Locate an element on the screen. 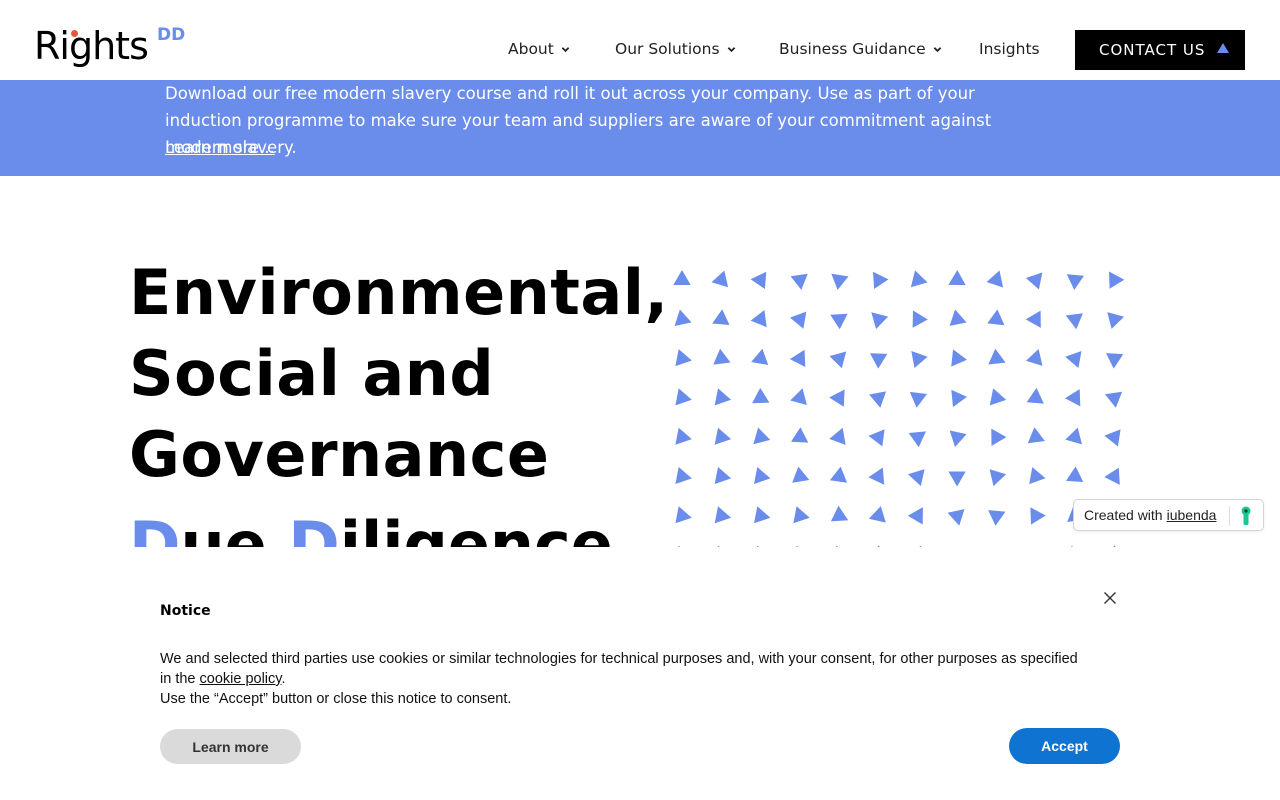 This screenshot has width=1280, height=800. hero-title: Environmental, Social and Governance is located at coordinates (409, 373).